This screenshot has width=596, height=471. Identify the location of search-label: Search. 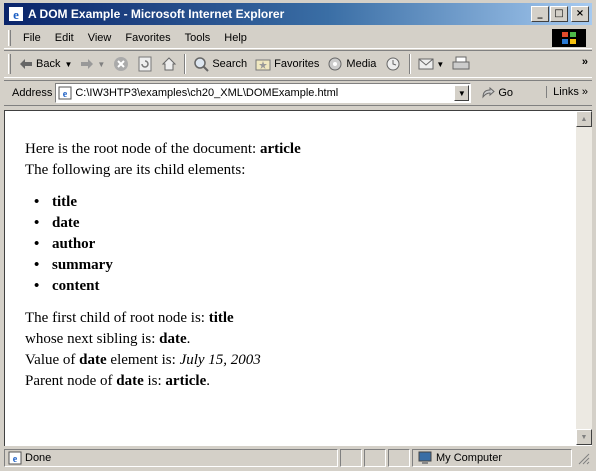
(230, 64).